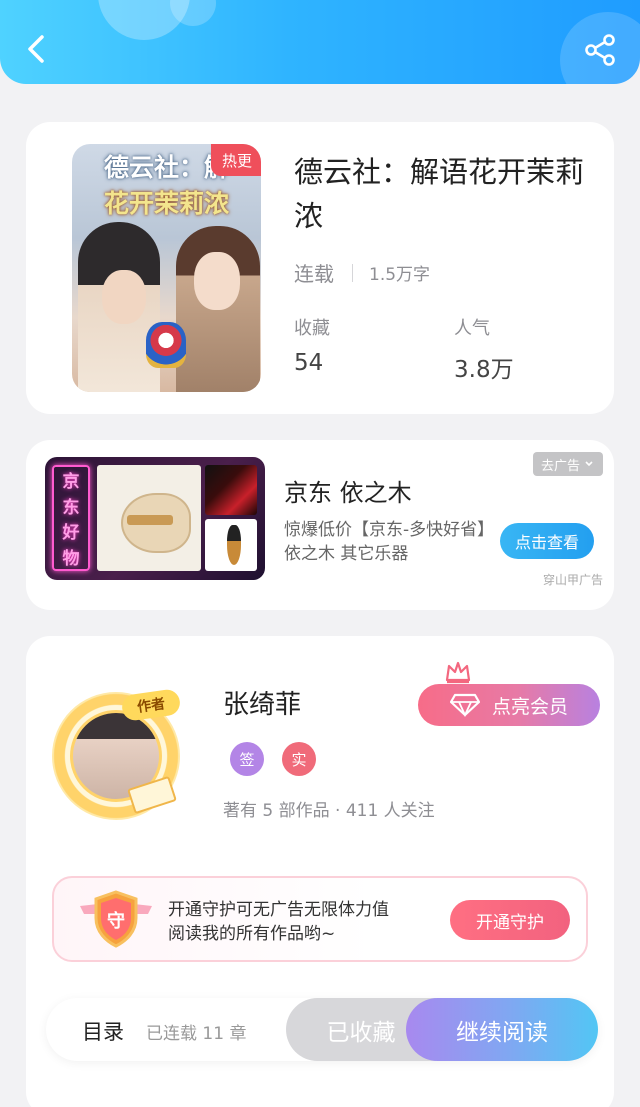  I want to click on cover-figure-left, so click(119, 307).